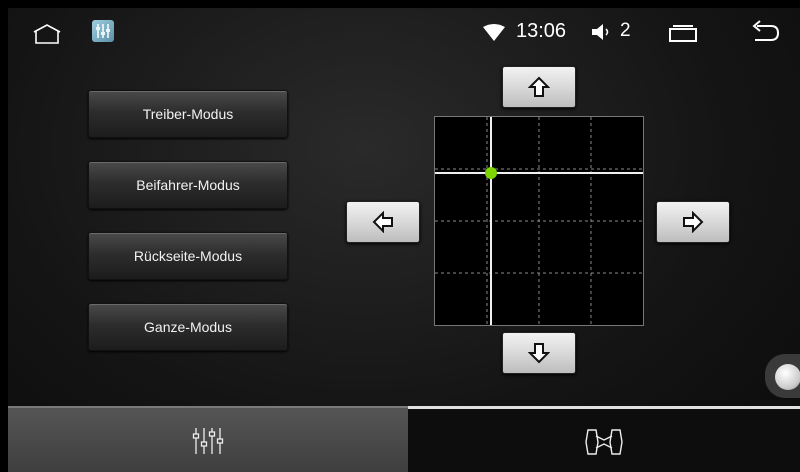 Image resolution: width=800 pixels, height=472 pixels. I want to click on move-right-button, so click(693, 222).